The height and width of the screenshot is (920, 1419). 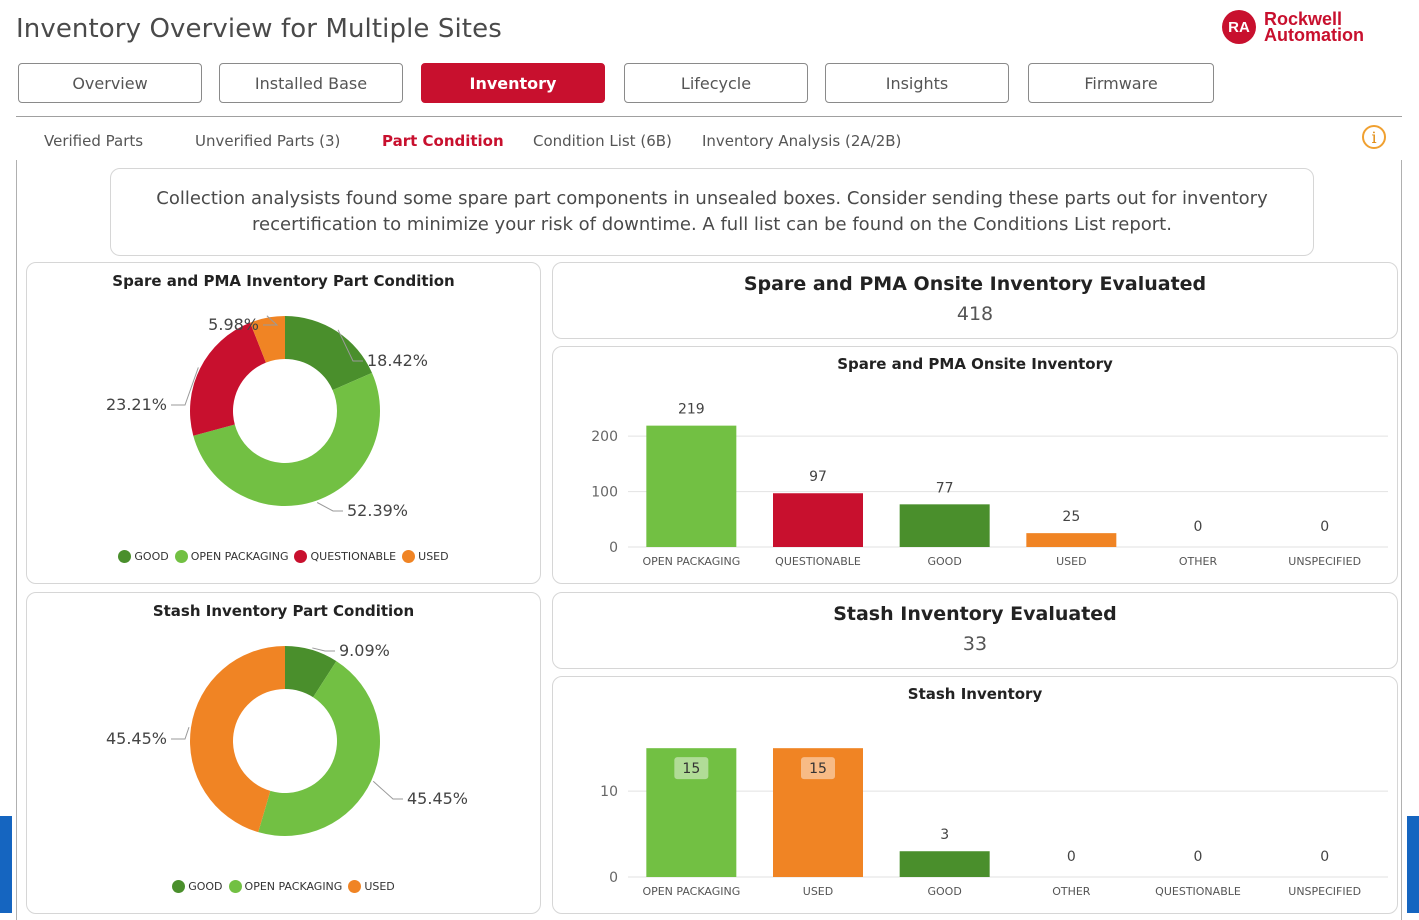 What do you see at coordinates (259, 29) in the screenshot?
I see `page-title: Inventory Overview for Multiple Sites` at bounding box center [259, 29].